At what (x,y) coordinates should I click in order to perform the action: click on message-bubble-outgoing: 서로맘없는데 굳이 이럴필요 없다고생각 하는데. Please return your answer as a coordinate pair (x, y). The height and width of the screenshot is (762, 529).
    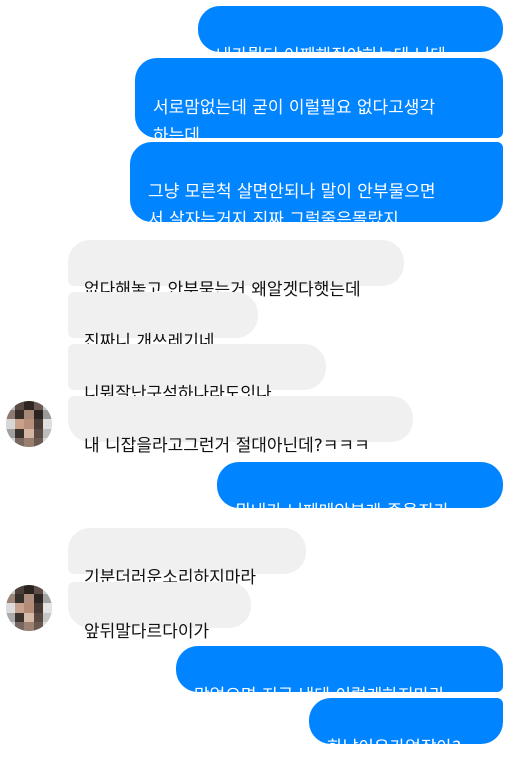
    Looking at the image, I should click on (319, 102).